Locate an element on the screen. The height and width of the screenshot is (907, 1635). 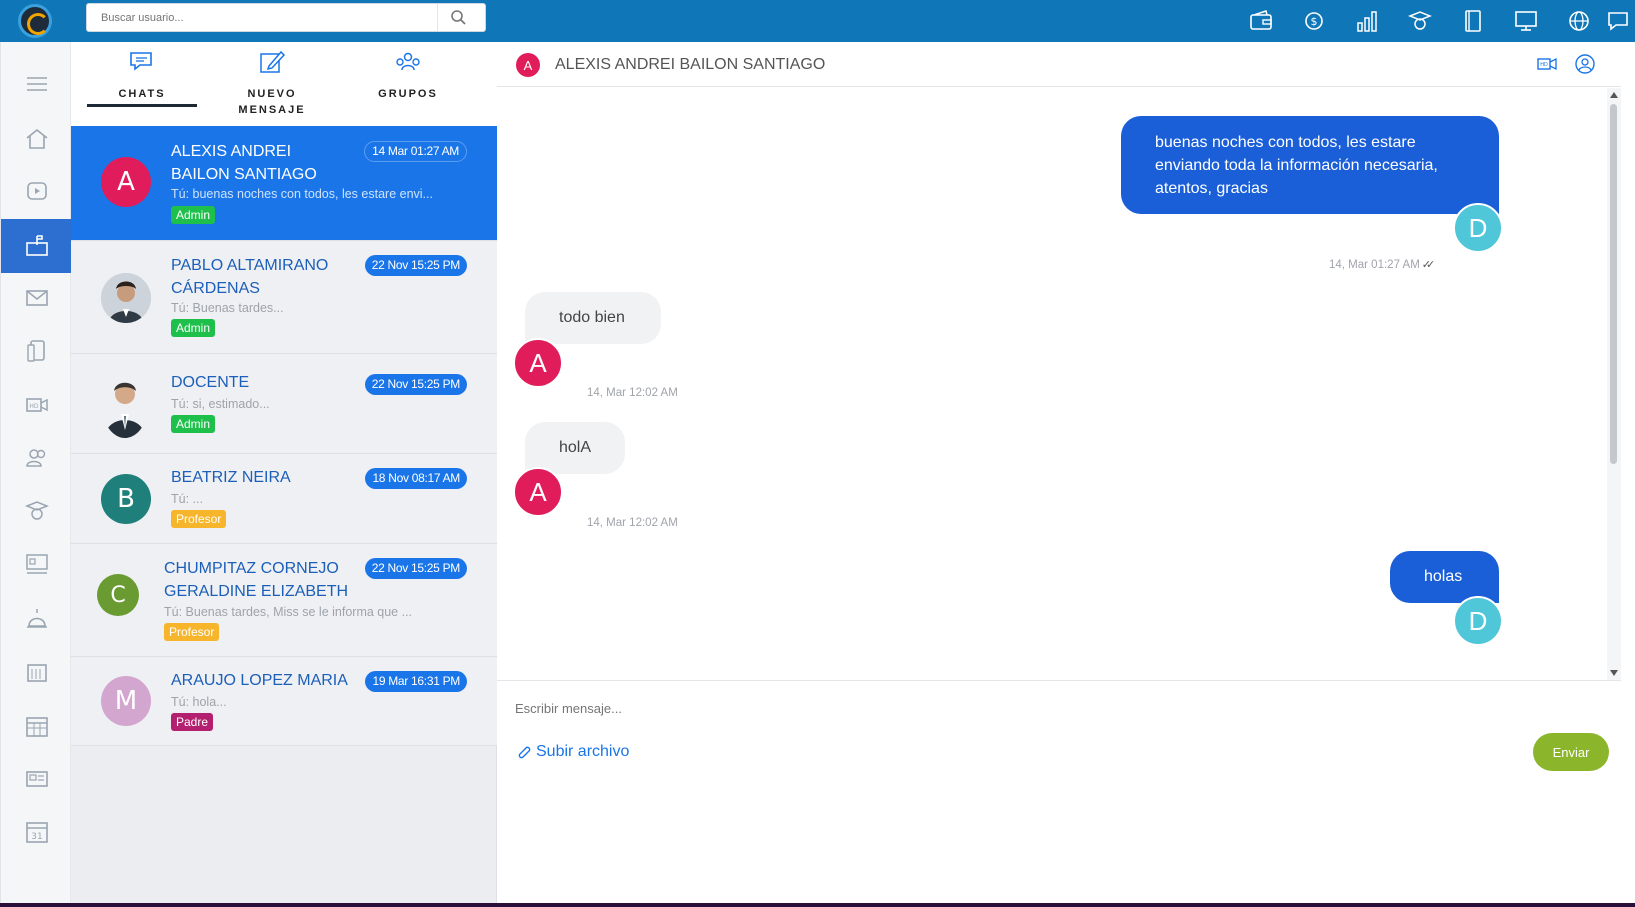
avatar: B is located at coordinates (126, 499).